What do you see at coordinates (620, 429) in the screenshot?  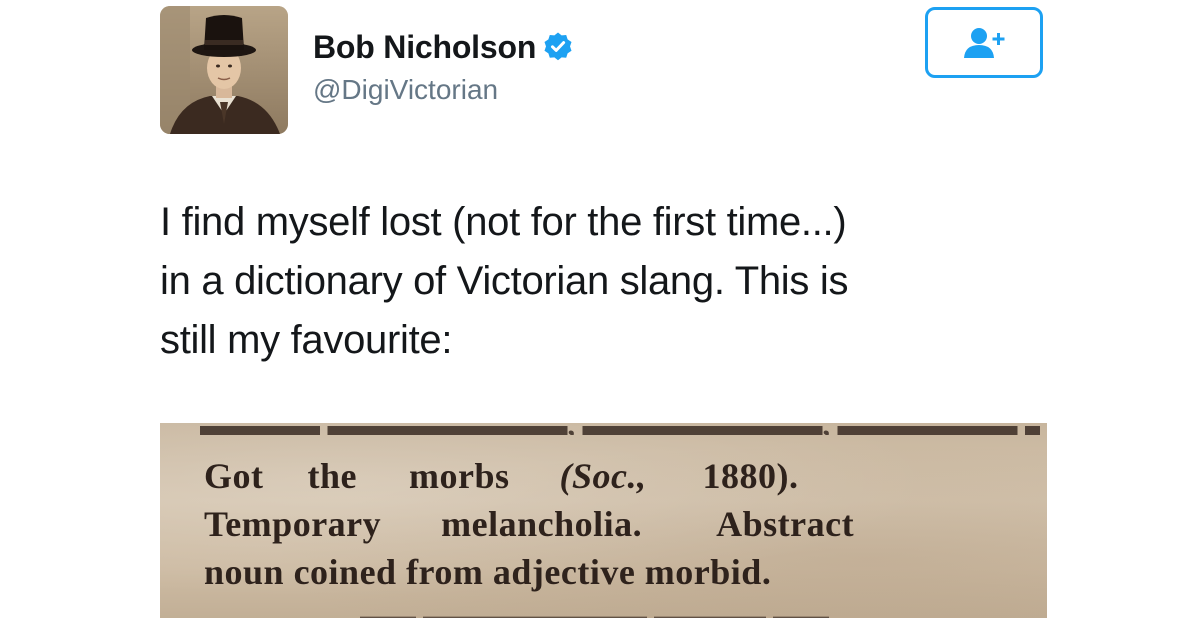 I see `cropped-text-fragment: ▬▬▬▬ ▬▬▬▬▬▬▬▬, ▬▬▬▬▬▬▬▬, ▬▬▬▬▬▬ ▬` at bounding box center [620, 429].